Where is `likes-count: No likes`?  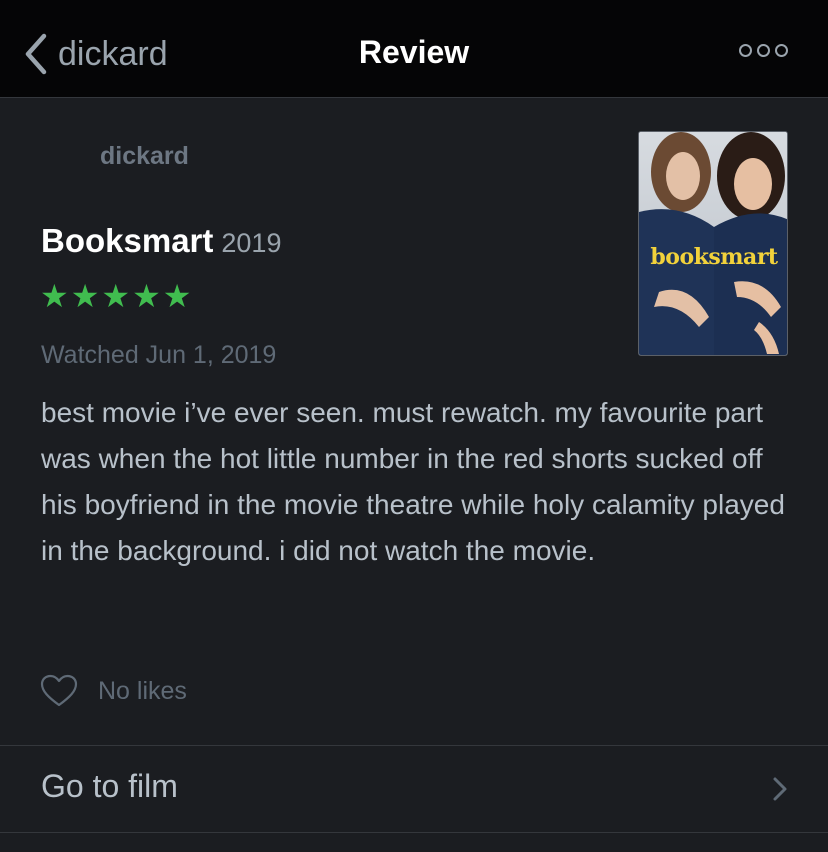 likes-count: No likes is located at coordinates (142, 690).